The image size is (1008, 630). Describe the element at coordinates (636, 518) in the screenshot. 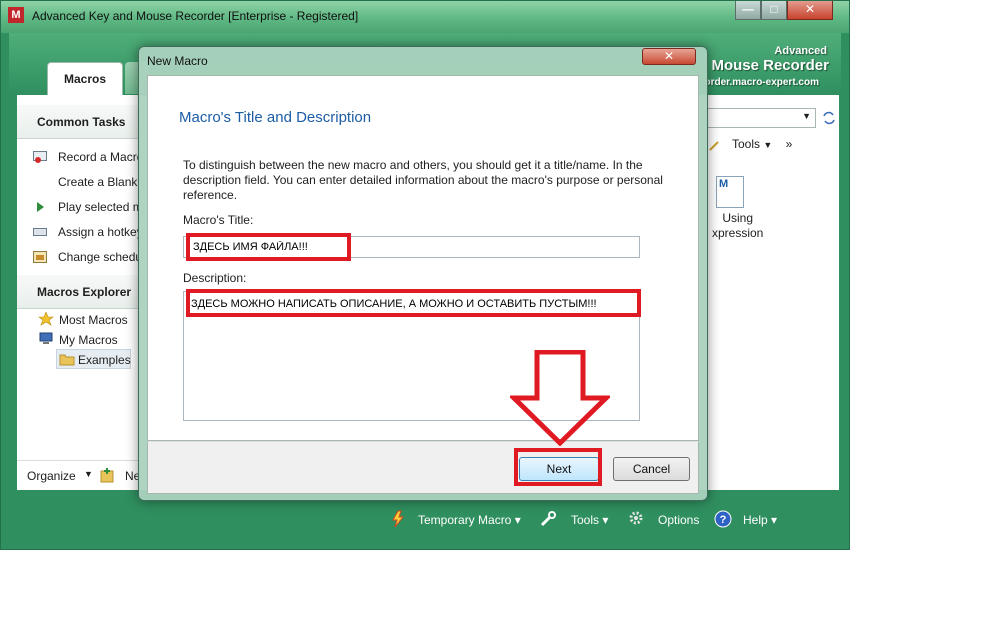

I see `gears-icon` at that location.